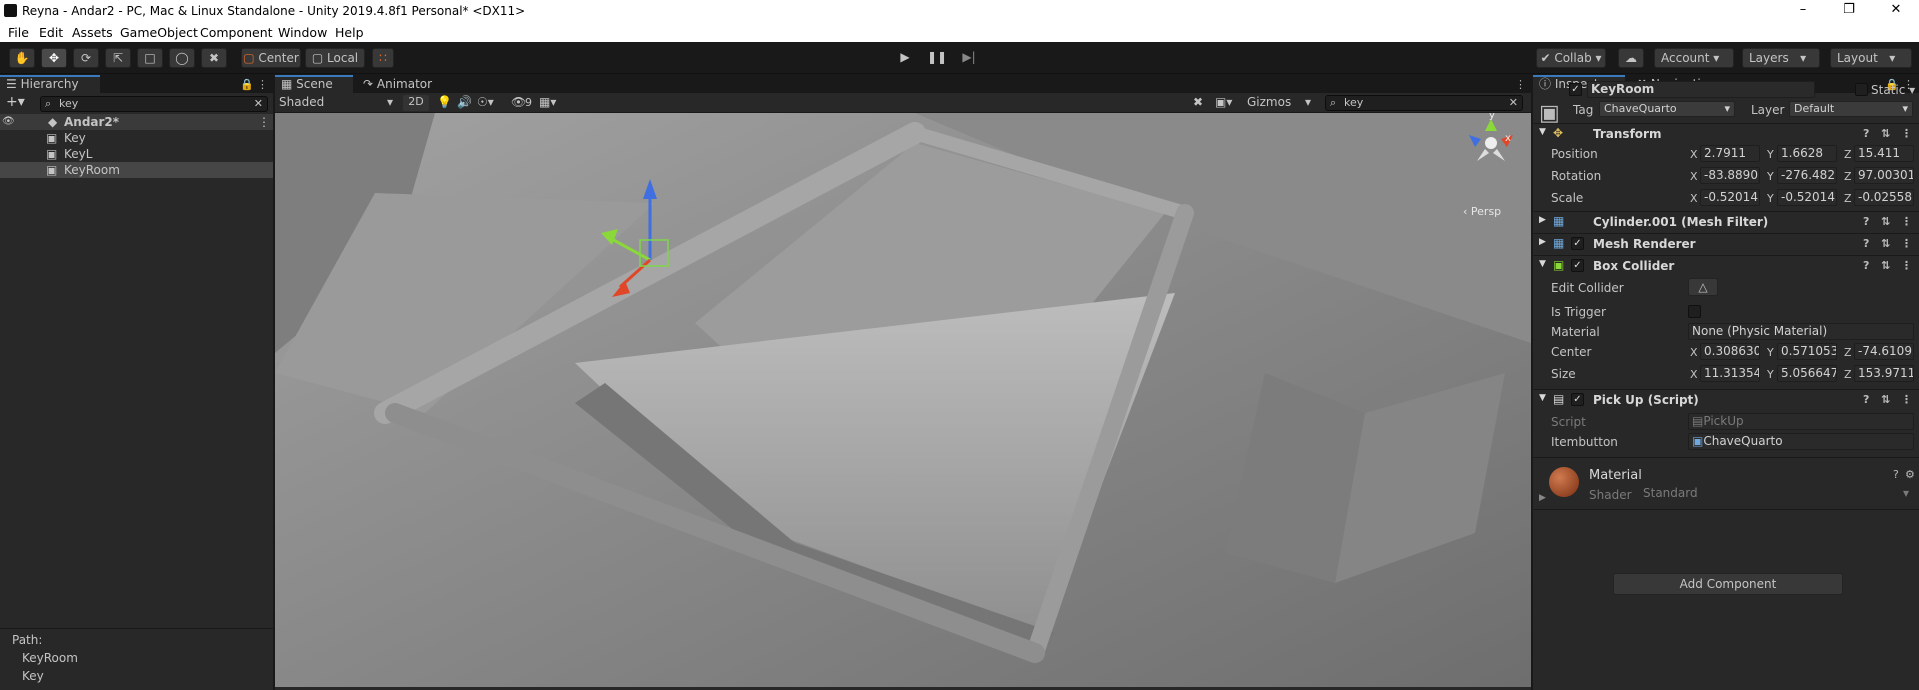 This screenshot has width=1919, height=690. Describe the element at coordinates (969, 58) in the screenshot. I see `step-icon: ▶|` at that location.